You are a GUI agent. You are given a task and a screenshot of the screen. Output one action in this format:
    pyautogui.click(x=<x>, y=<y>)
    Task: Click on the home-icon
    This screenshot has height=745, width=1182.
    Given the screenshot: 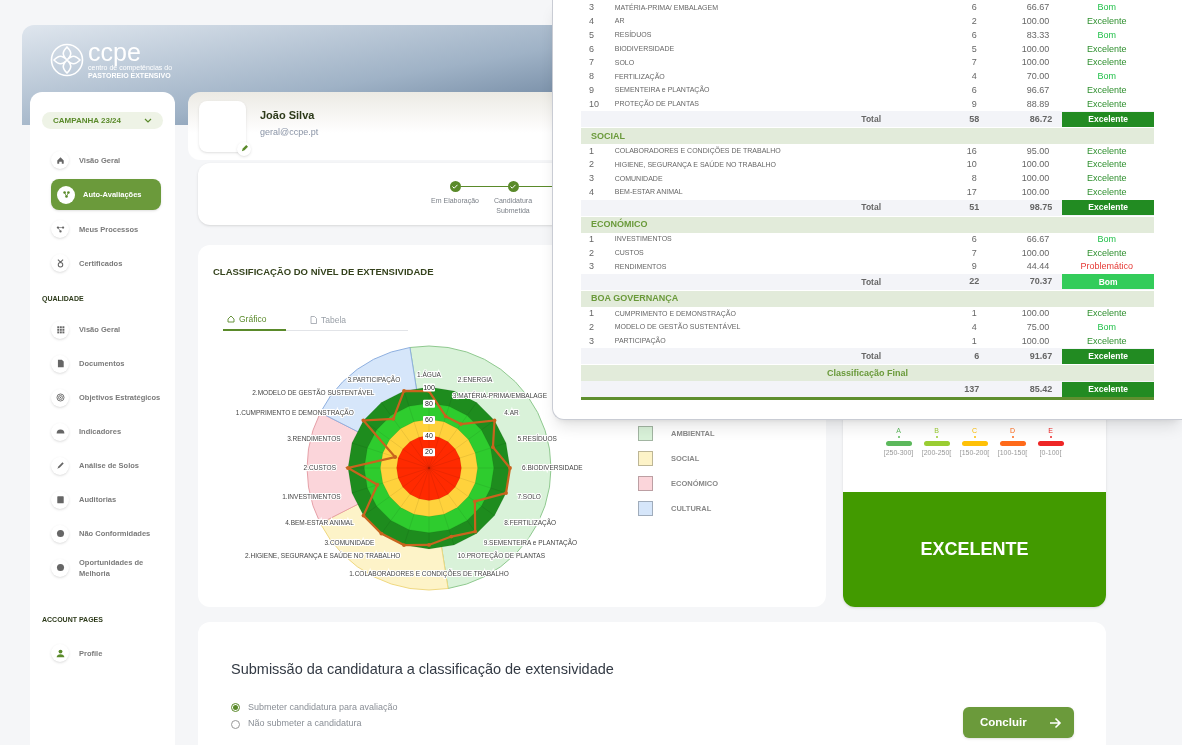 What is the action you would take?
    pyautogui.click(x=231, y=319)
    